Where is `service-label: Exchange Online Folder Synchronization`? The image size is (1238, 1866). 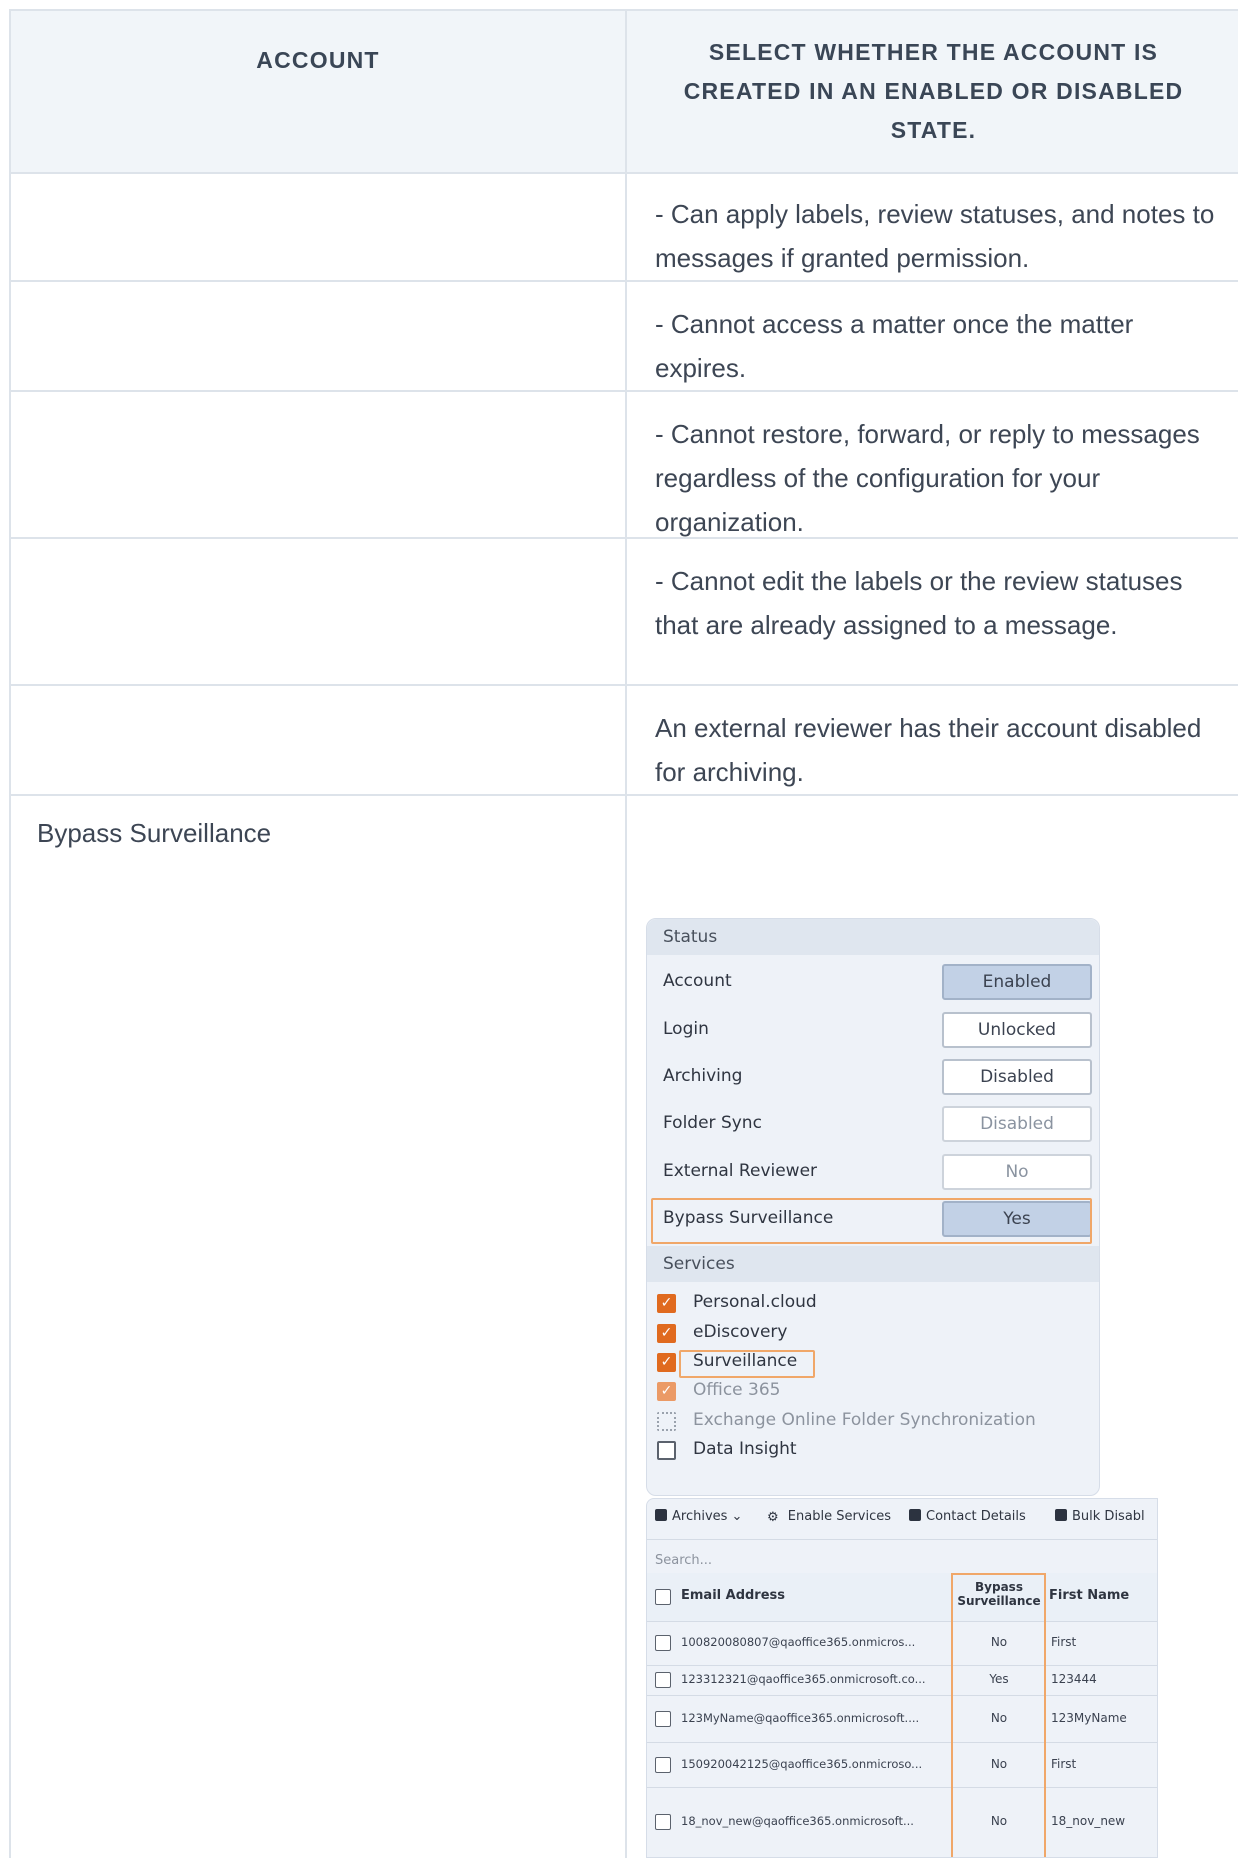
service-label: Exchange Online Folder Synchronization is located at coordinates (864, 1420).